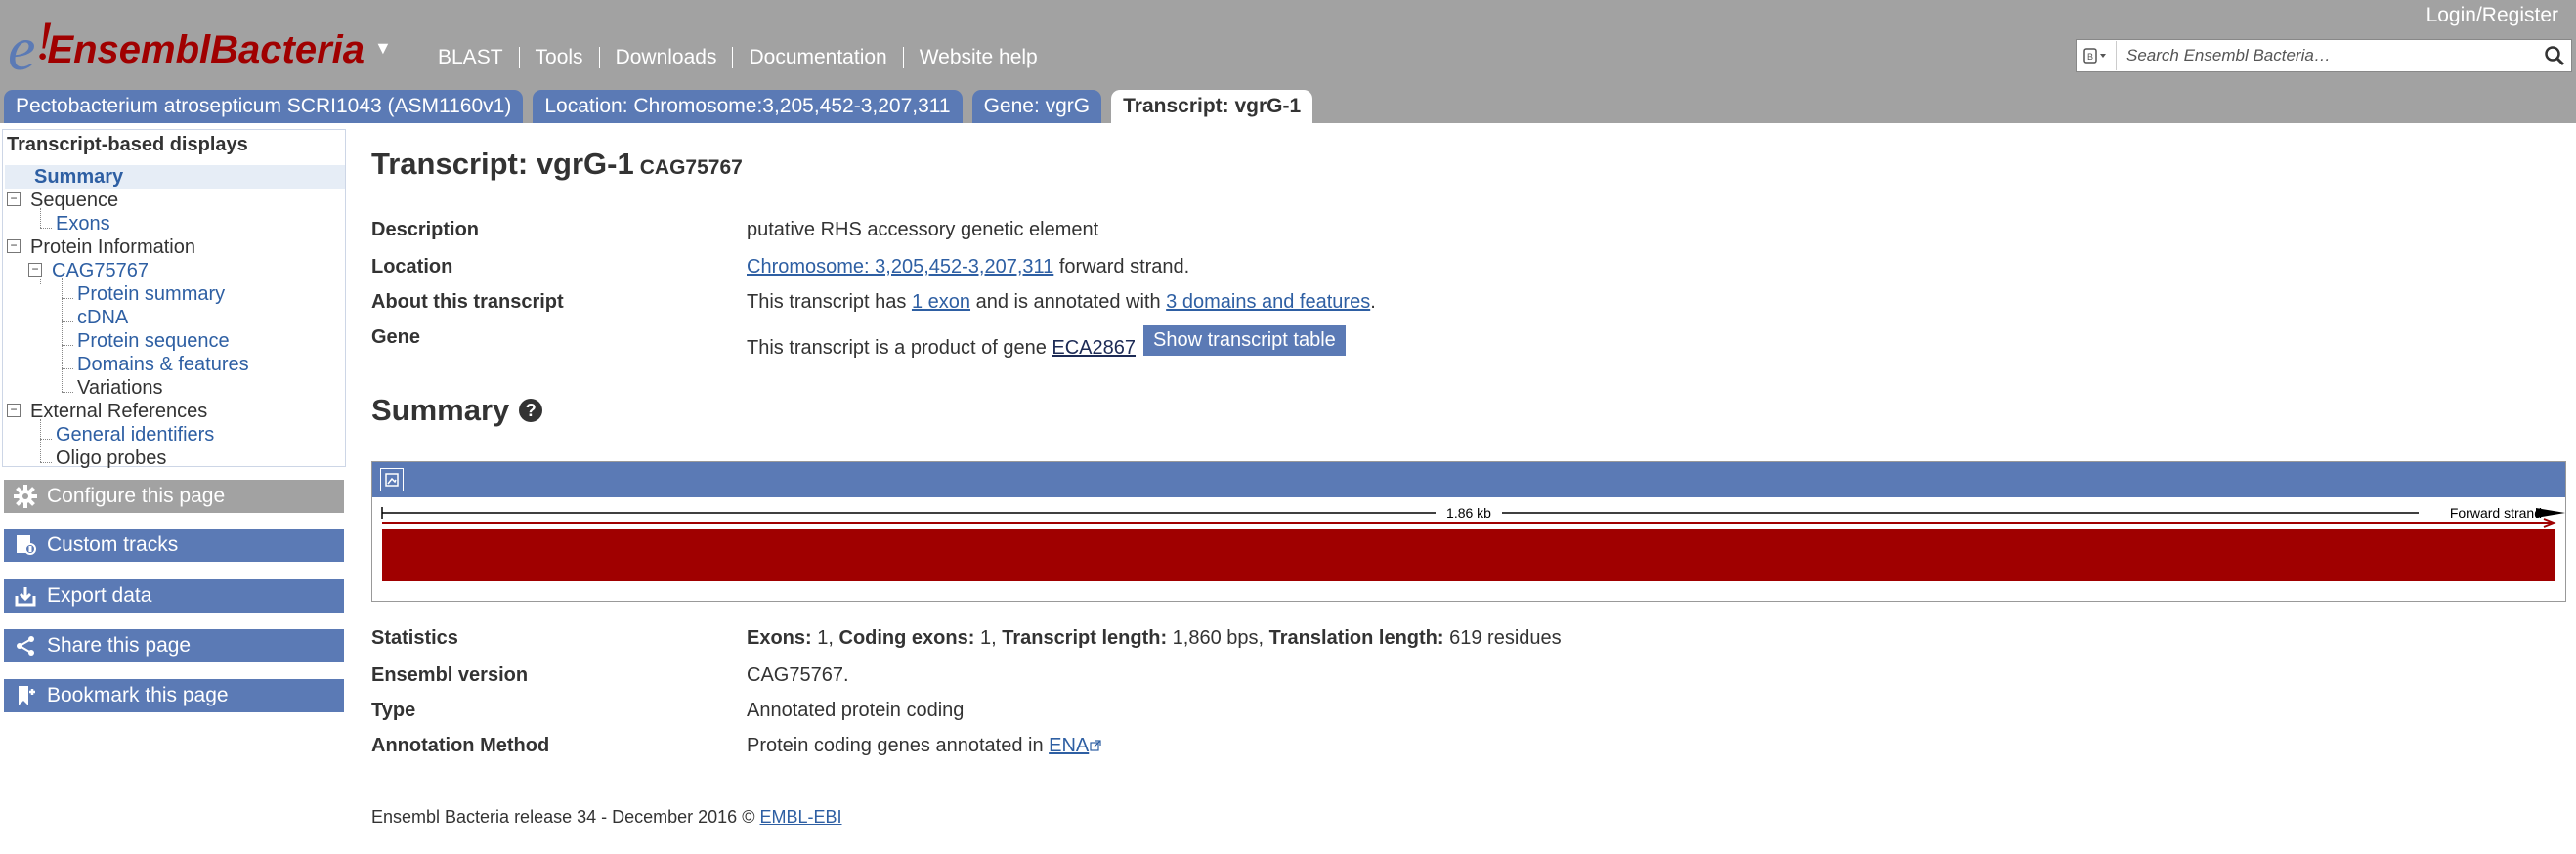 Image resolution: width=2576 pixels, height=854 pixels. What do you see at coordinates (1212, 106) in the screenshot?
I see `tab-transcript: Transcript: vgrG-1` at bounding box center [1212, 106].